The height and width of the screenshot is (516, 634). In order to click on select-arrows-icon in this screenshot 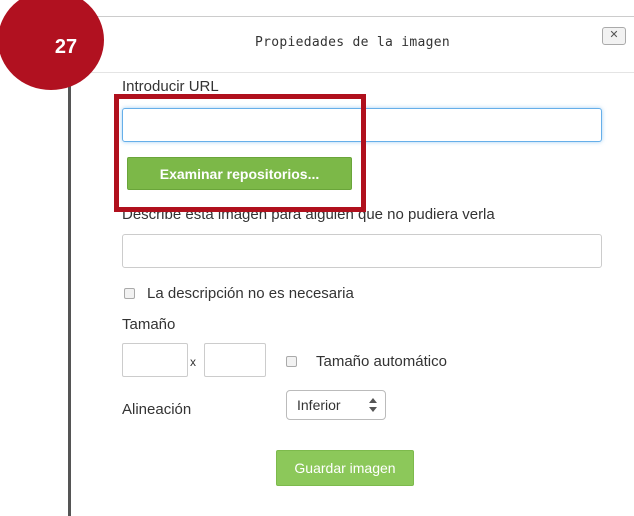, I will do `click(373, 405)`.